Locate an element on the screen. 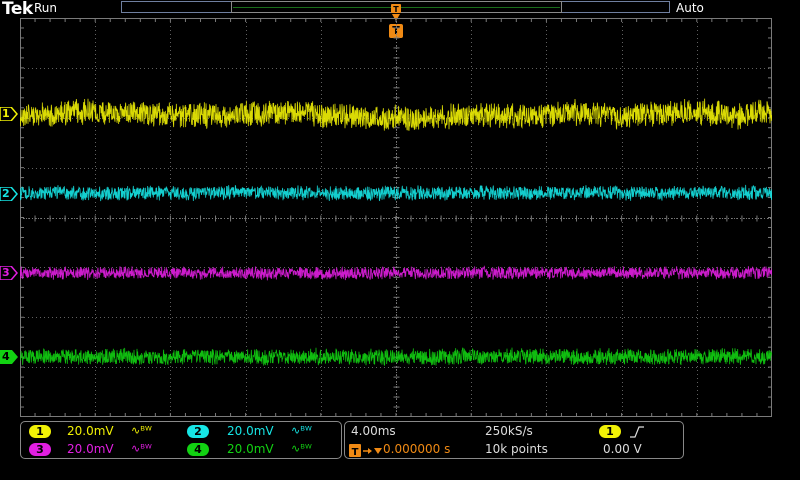 This screenshot has width=800, height=480. trigger-delay: 0.000000 s is located at coordinates (416, 449).